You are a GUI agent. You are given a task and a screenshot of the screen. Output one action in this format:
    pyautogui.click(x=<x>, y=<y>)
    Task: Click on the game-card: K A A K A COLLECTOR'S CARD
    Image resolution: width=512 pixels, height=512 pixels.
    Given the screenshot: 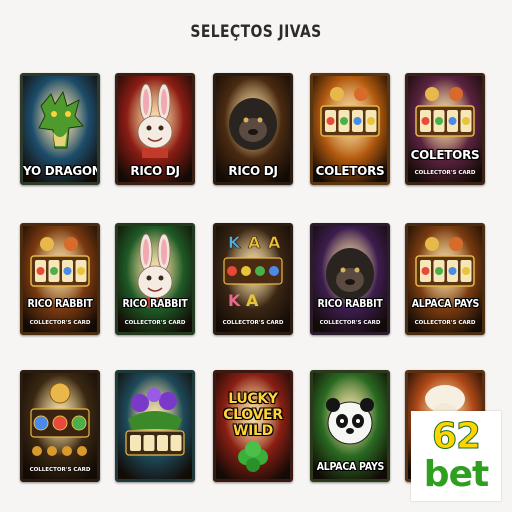 What is the action you would take?
    pyautogui.click(x=253, y=279)
    